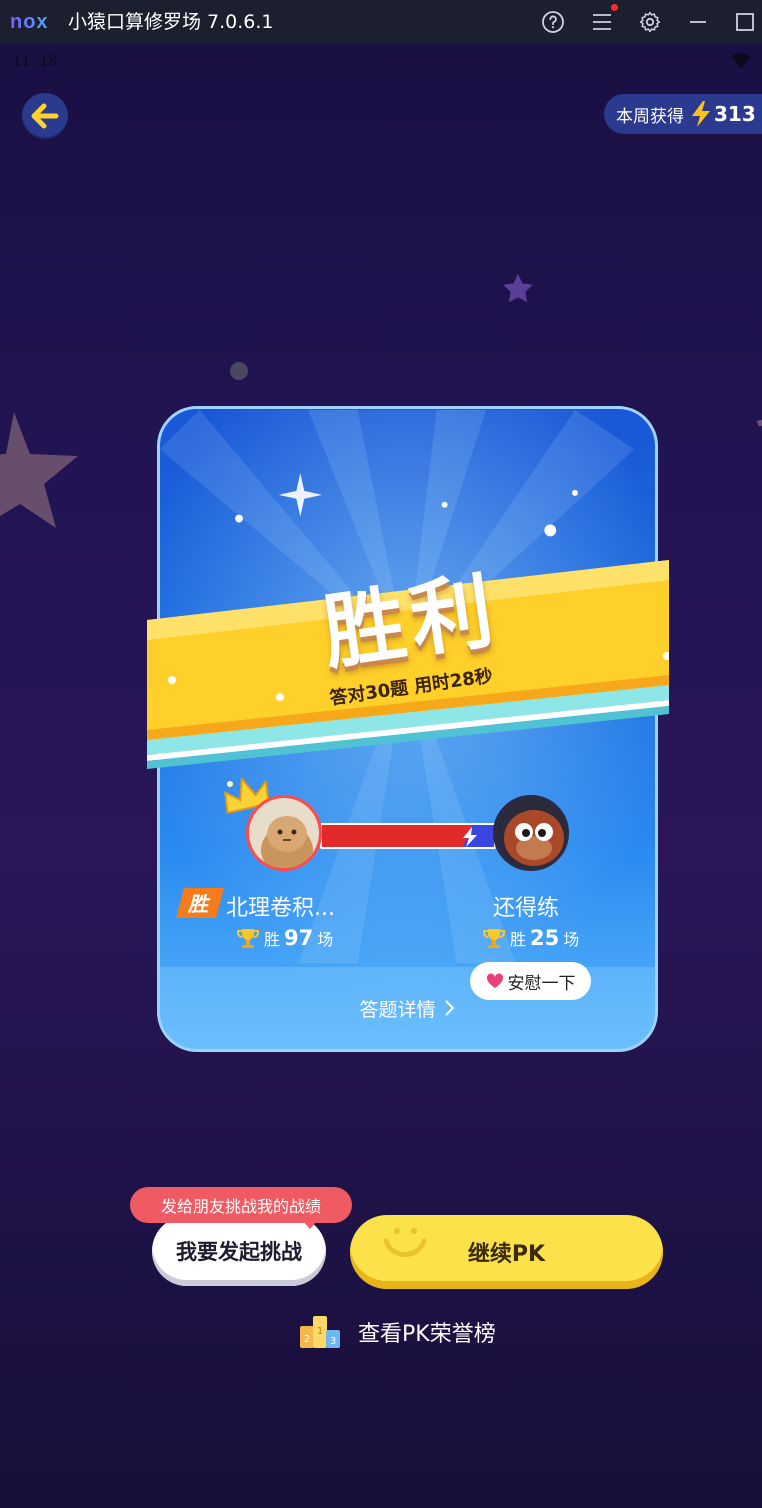 This screenshot has width=762, height=1508. What do you see at coordinates (397, 1009) in the screenshot?
I see `answer-details-label: 答题详情` at bounding box center [397, 1009].